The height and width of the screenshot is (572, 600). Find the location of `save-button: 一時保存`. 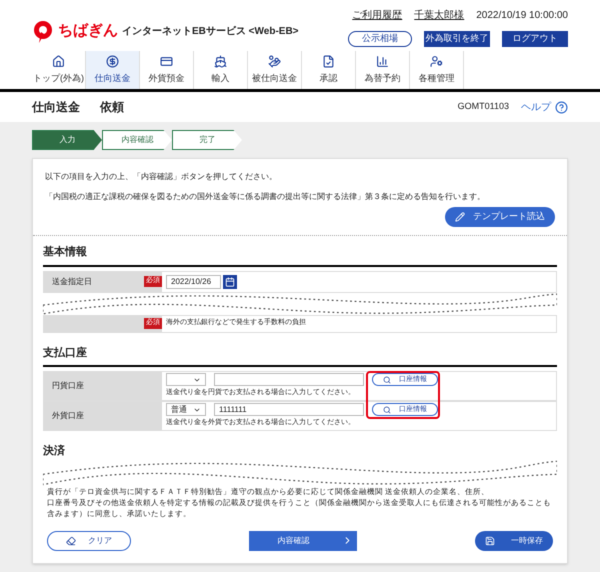

save-button: 一時保存 is located at coordinates (514, 540).